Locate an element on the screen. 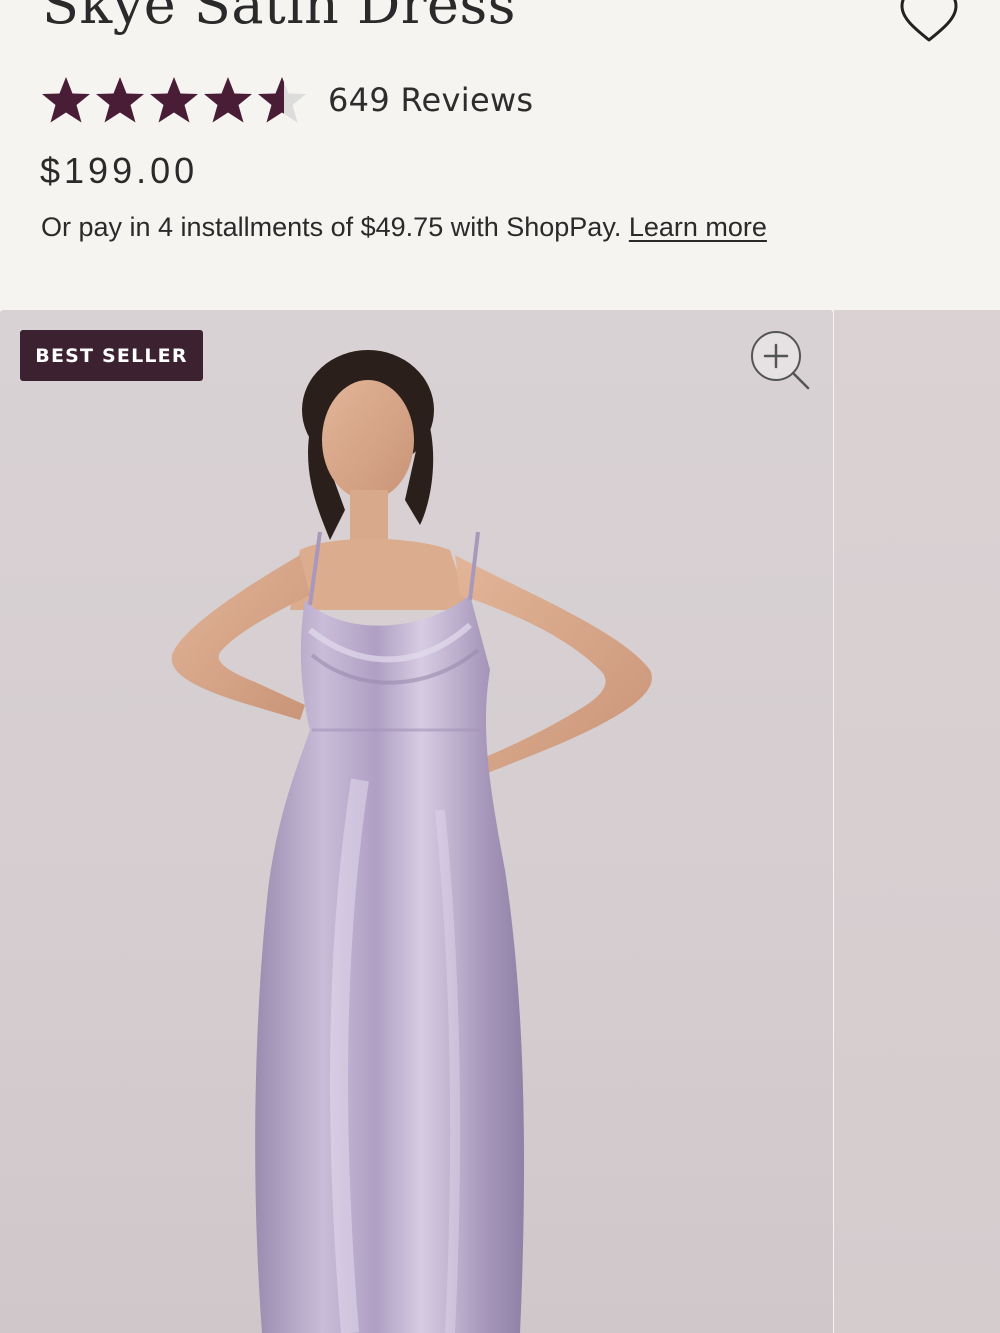  wishlist-button is located at coordinates (929, 23).